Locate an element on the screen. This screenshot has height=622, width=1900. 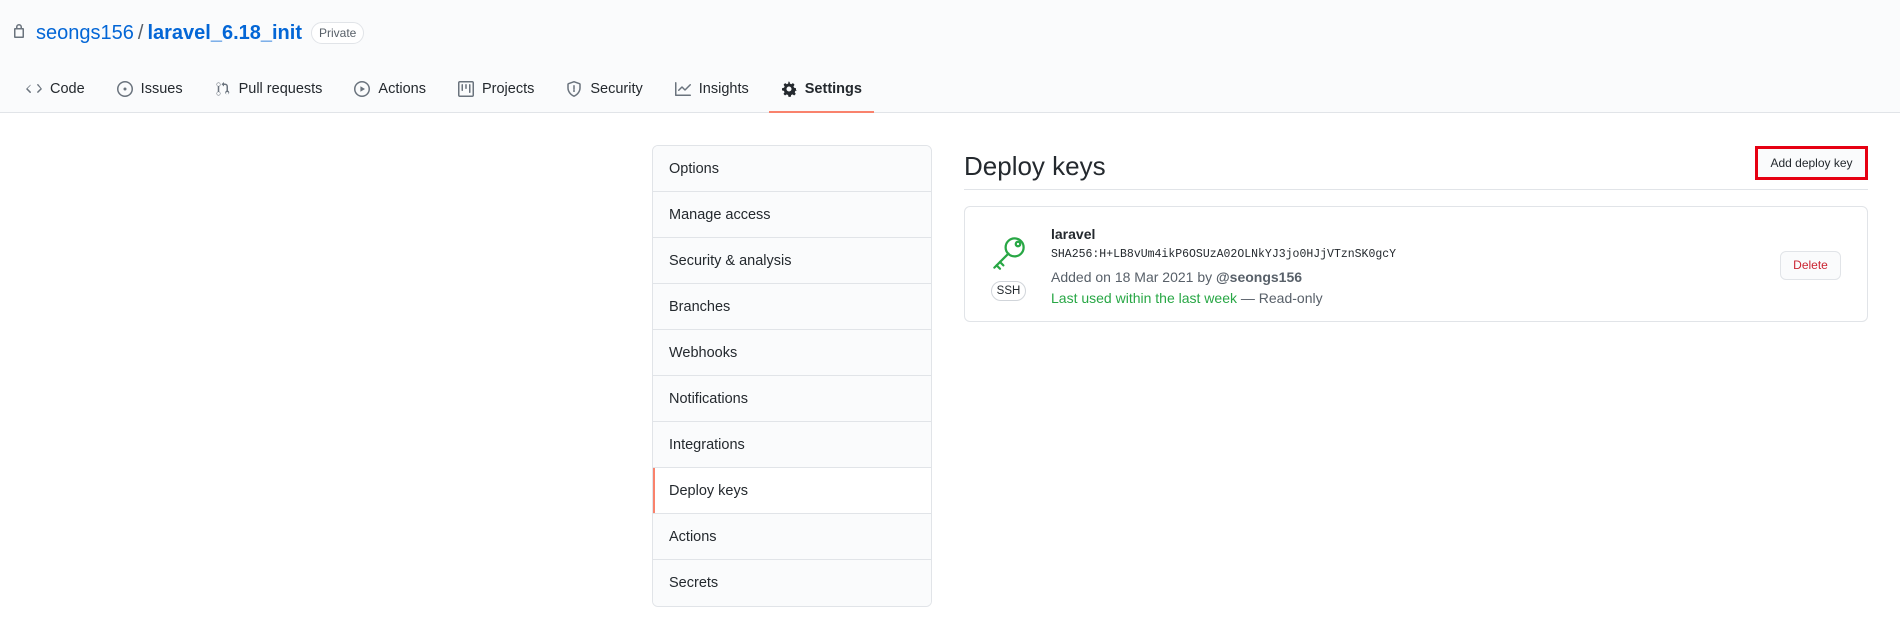
add-deploy-key-button: Add deploy key is located at coordinates (1811, 163).